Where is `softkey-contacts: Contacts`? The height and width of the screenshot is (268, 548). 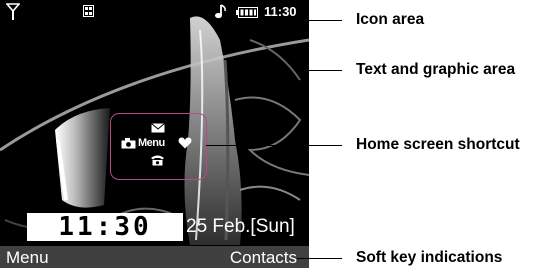
softkey-contacts: Contacts is located at coordinates (263, 258).